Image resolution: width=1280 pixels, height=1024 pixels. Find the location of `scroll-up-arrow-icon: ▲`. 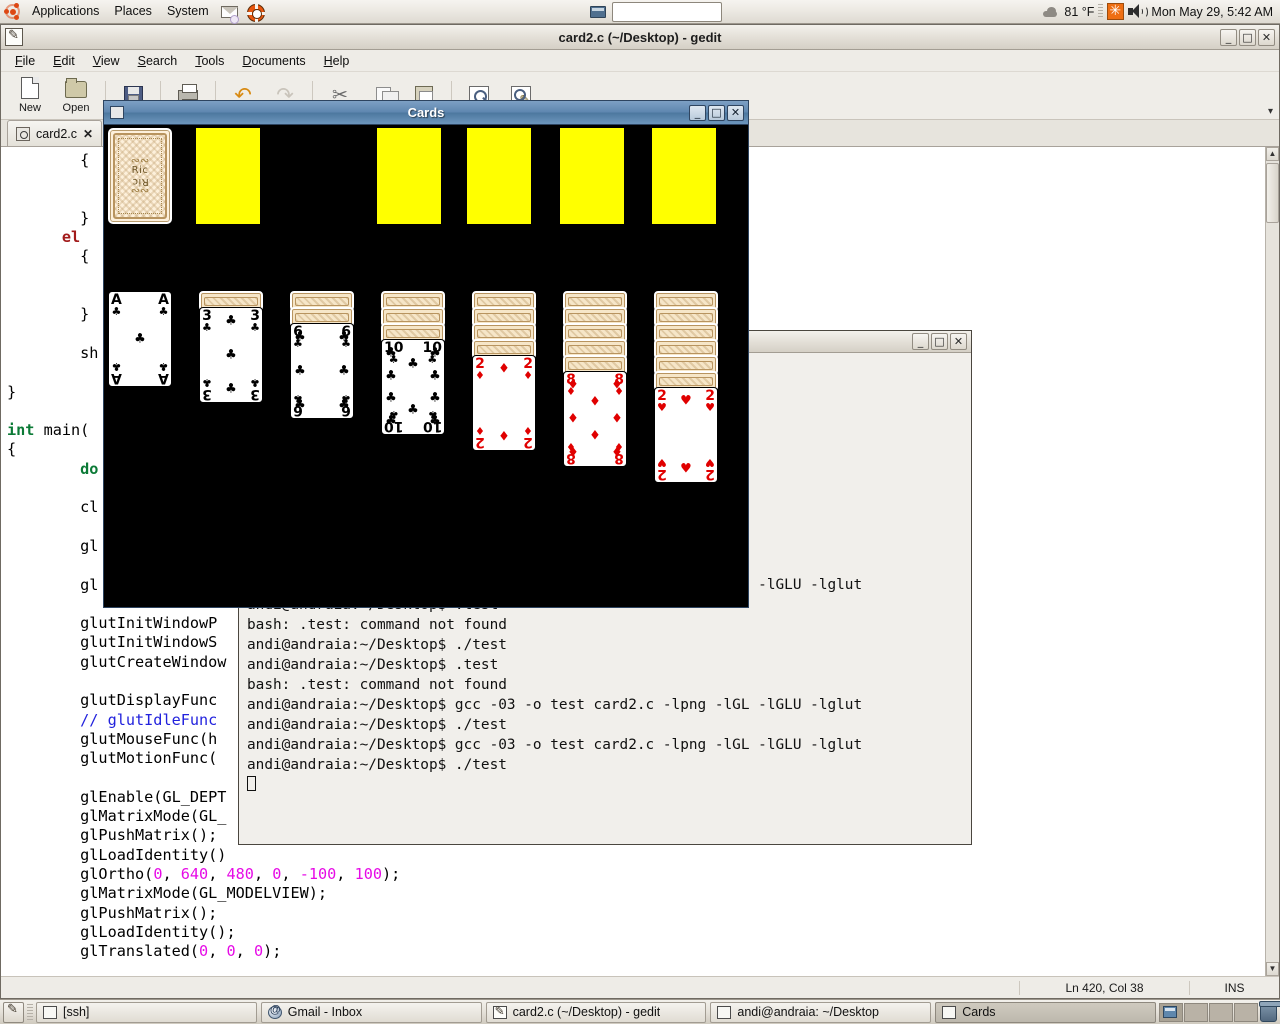

scroll-up-arrow-icon: ▲ is located at coordinates (1272, 154).